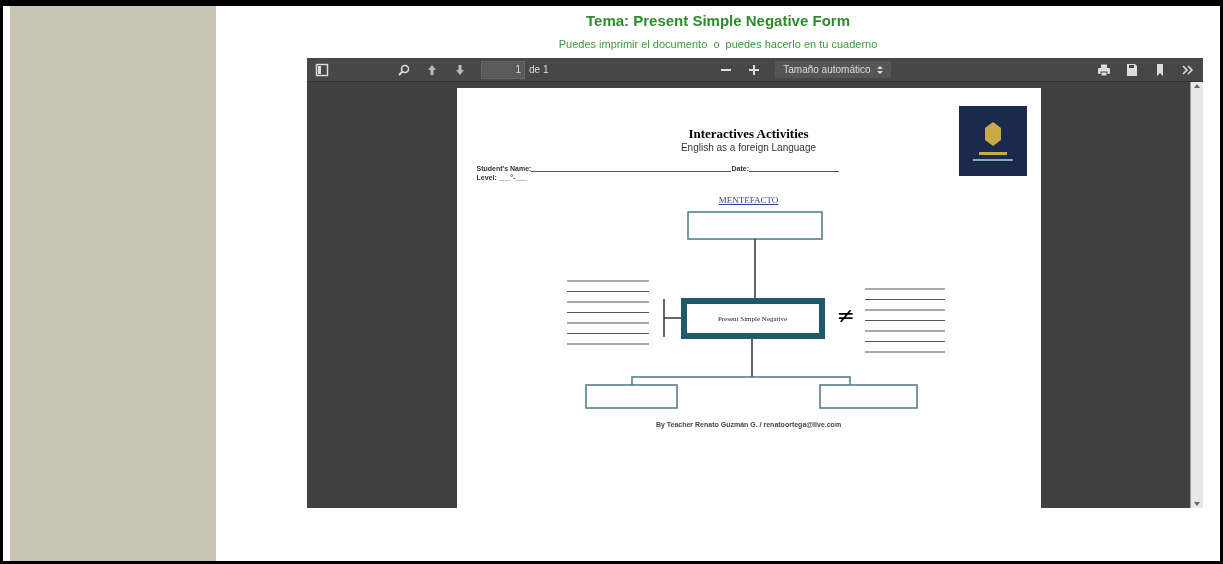 This screenshot has height=564, width=1223. I want to click on document-title: Interactives Activities, so click(748, 134).